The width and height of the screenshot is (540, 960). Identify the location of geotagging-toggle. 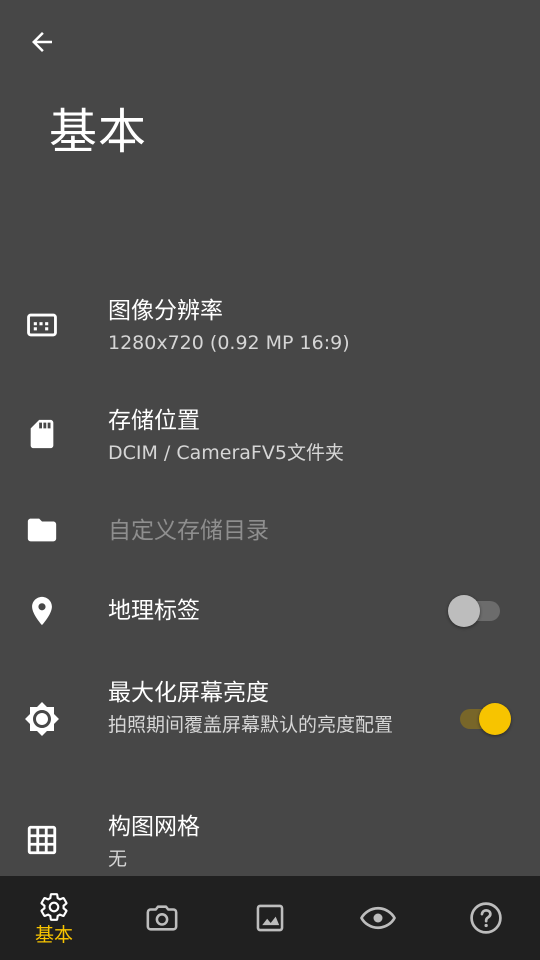
(481, 611).